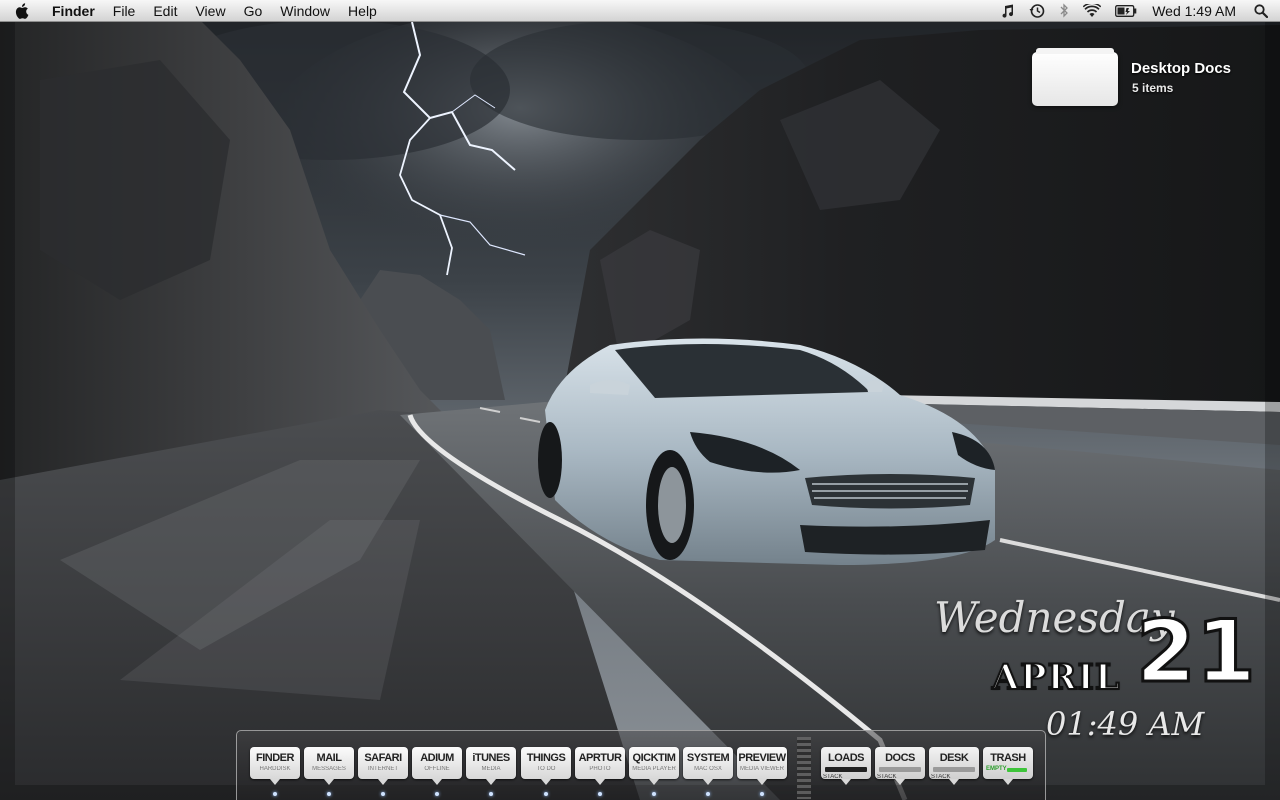 The height and width of the screenshot is (800, 1280). I want to click on dock-stack-docs: DOCS STACK, so click(900, 767).